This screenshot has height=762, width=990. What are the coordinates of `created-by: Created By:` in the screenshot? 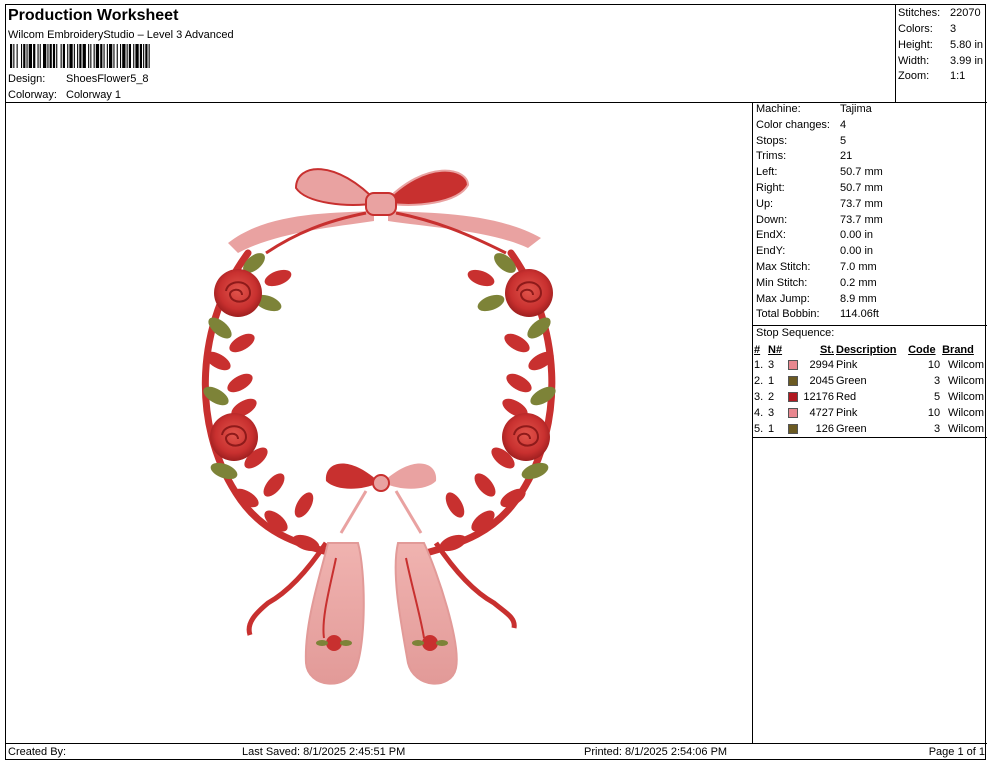 It's located at (37, 752).